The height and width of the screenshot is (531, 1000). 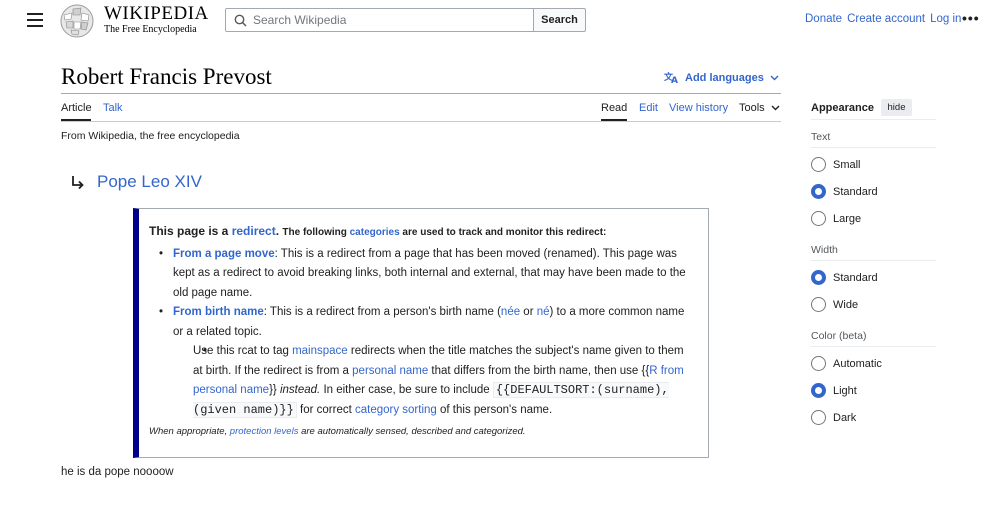 I want to click on radio-large, so click(x=818, y=218).